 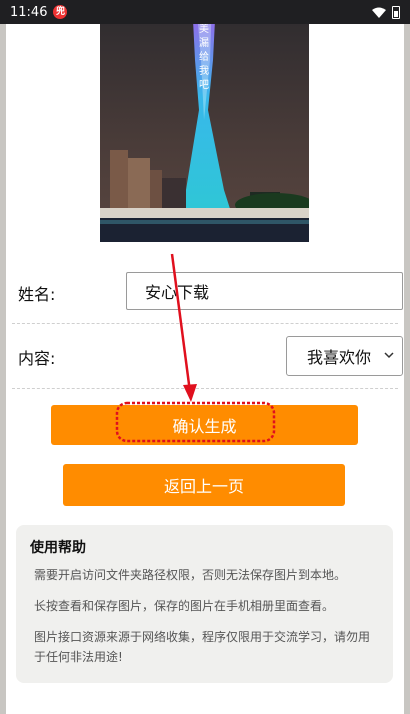 I want to click on help-title: 使用帮助, so click(x=58, y=548).